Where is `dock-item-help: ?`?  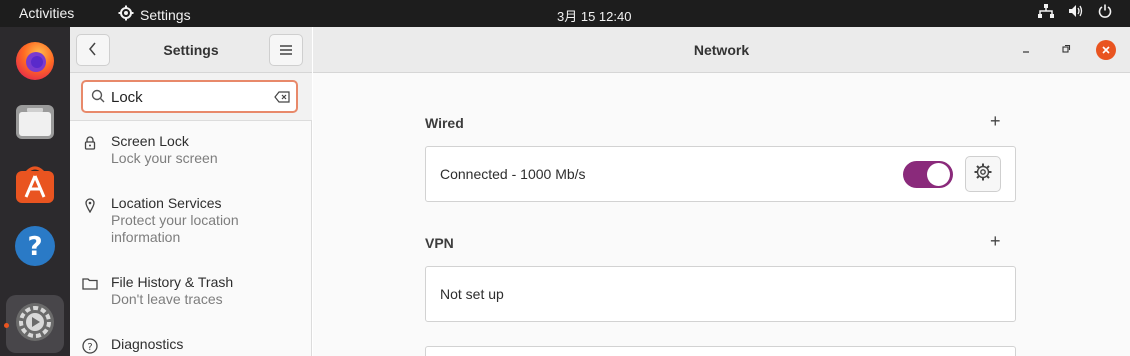 dock-item-help: ? is located at coordinates (35, 248).